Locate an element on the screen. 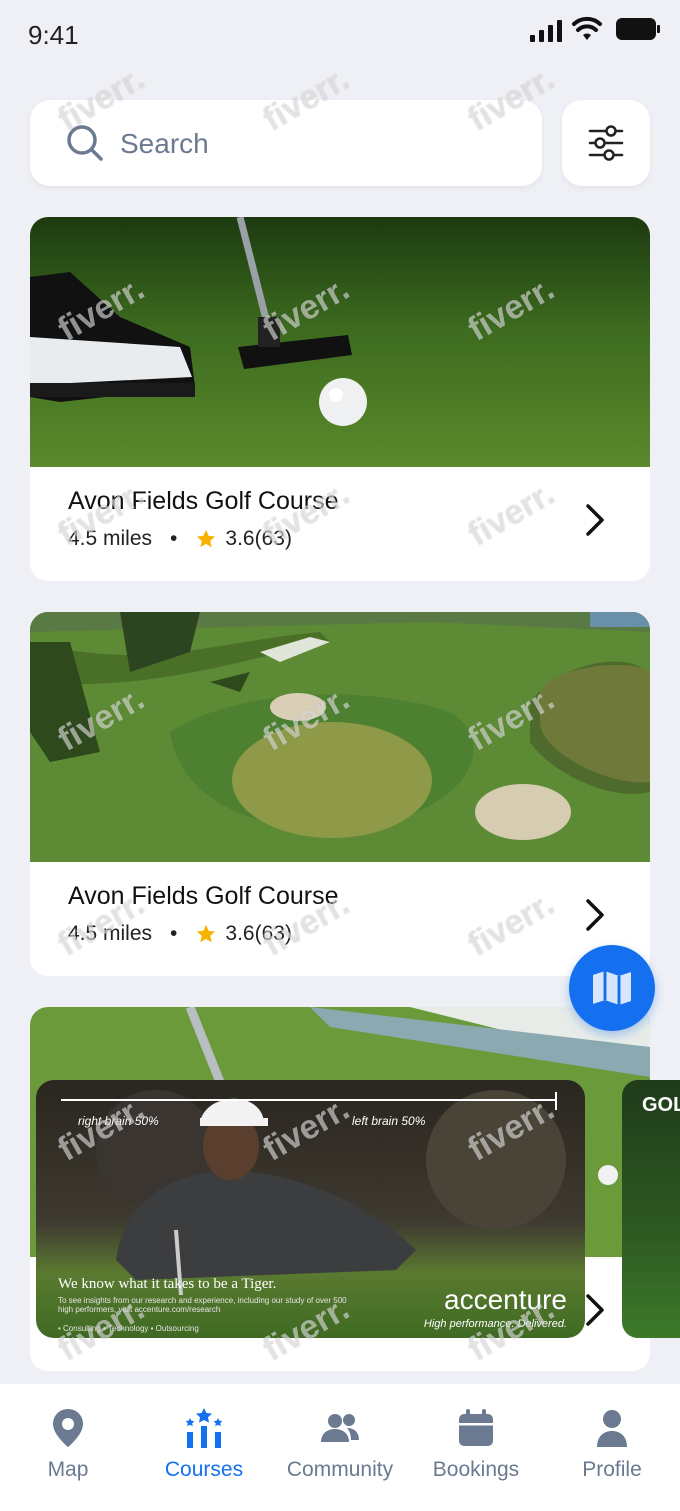 The height and width of the screenshot is (1511, 680). filter-button is located at coordinates (606, 143).